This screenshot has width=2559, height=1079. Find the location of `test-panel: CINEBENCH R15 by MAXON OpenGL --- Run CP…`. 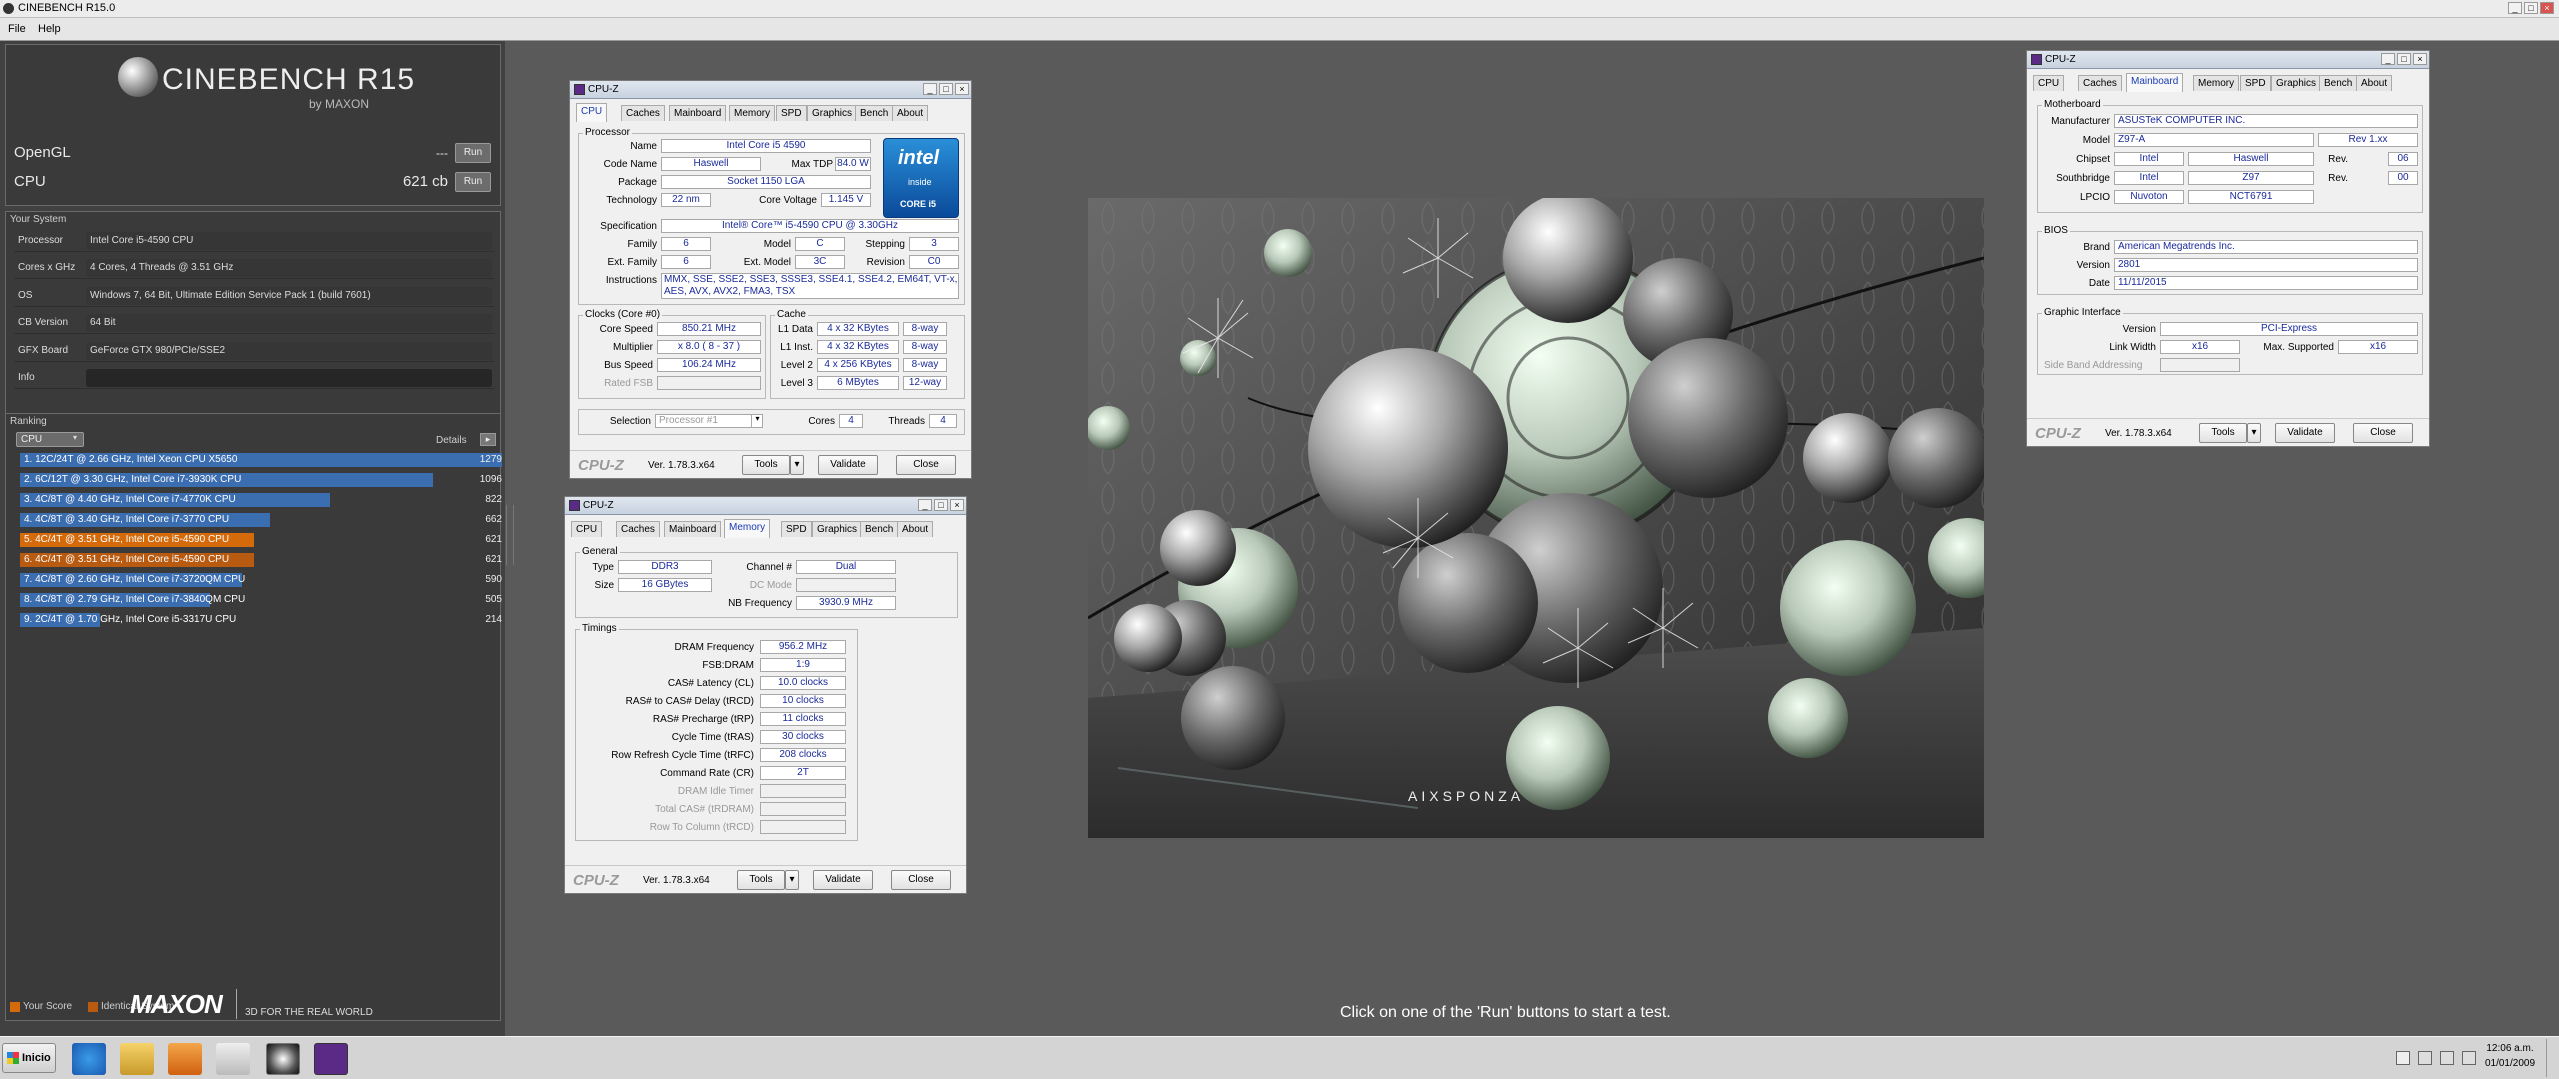

test-panel: CINEBENCH R15 by MAXON OpenGL --- Run CP… is located at coordinates (253, 125).